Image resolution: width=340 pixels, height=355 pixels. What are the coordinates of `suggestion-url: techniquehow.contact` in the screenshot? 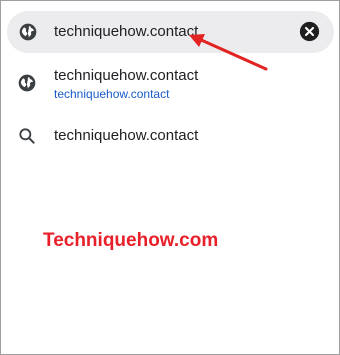 It's located at (112, 94).